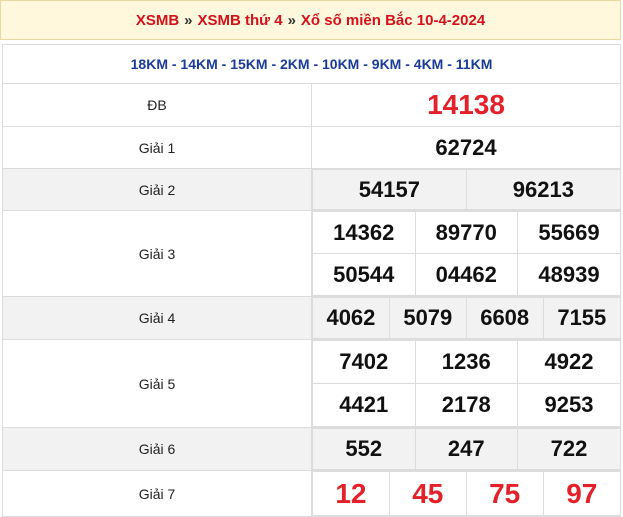  I want to click on prize-g5-number: 4922, so click(569, 361).